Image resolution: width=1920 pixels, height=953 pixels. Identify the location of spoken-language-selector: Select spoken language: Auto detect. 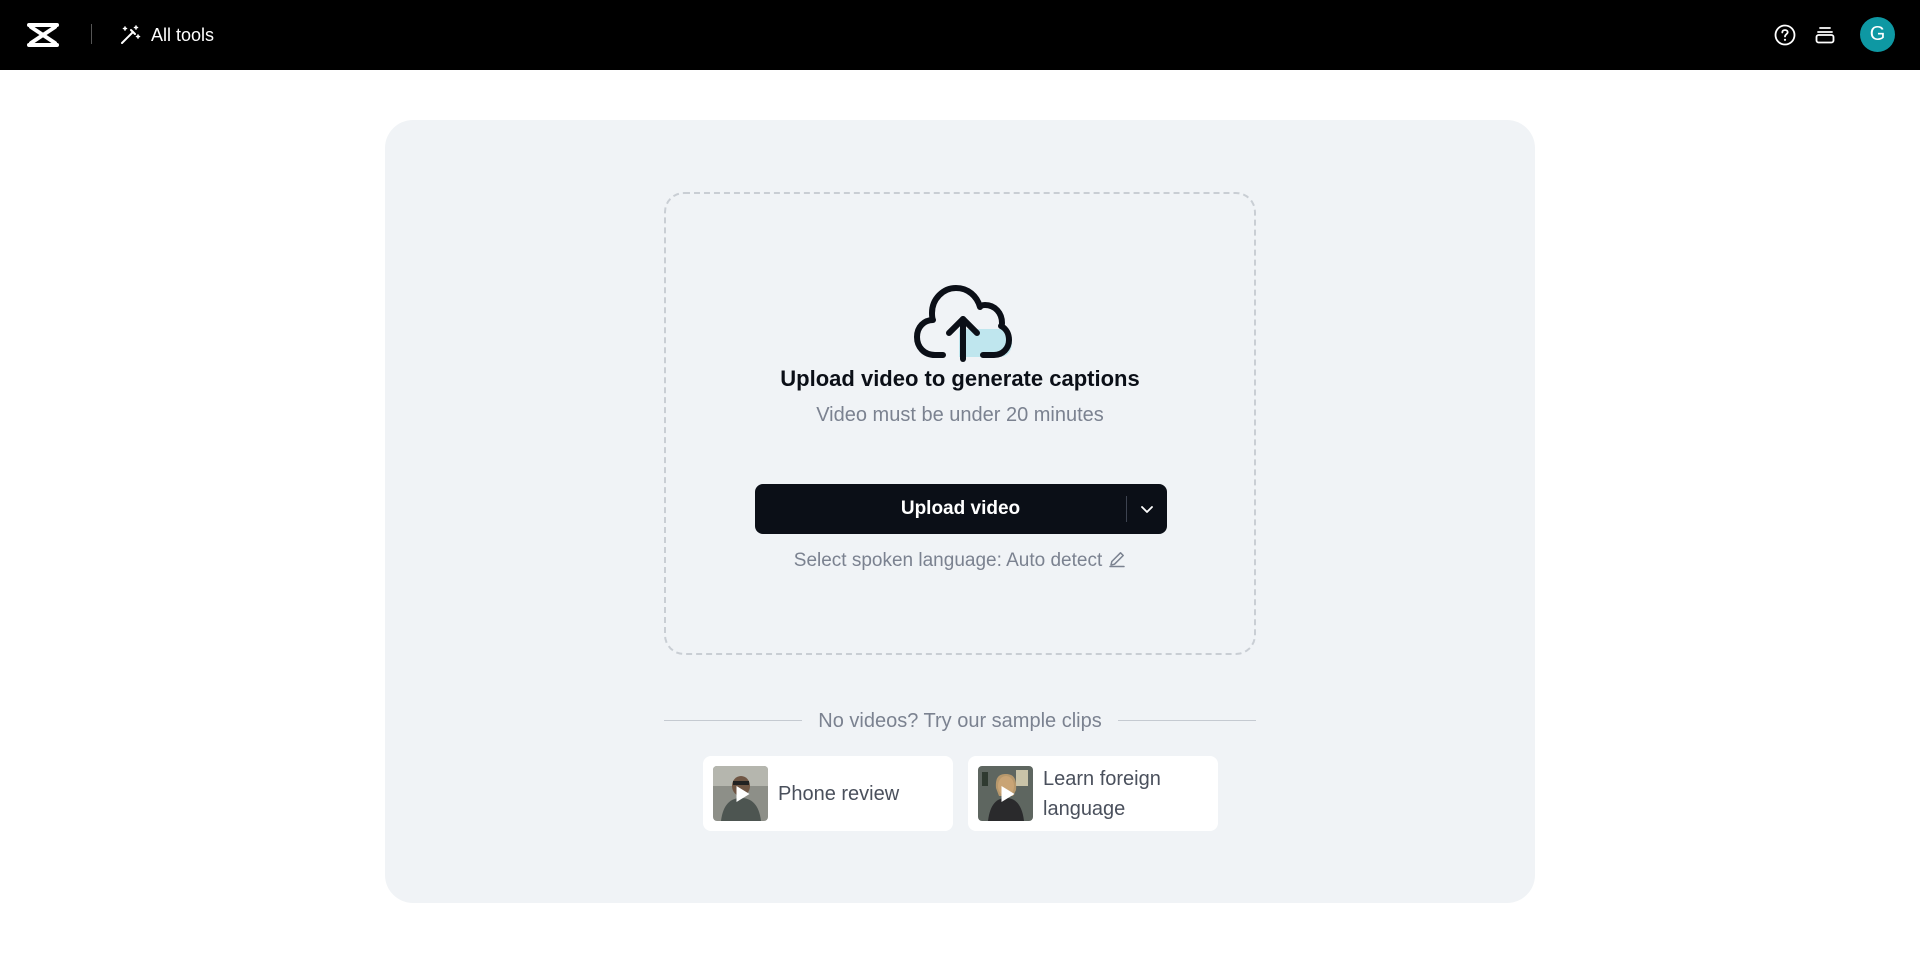
(960, 561).